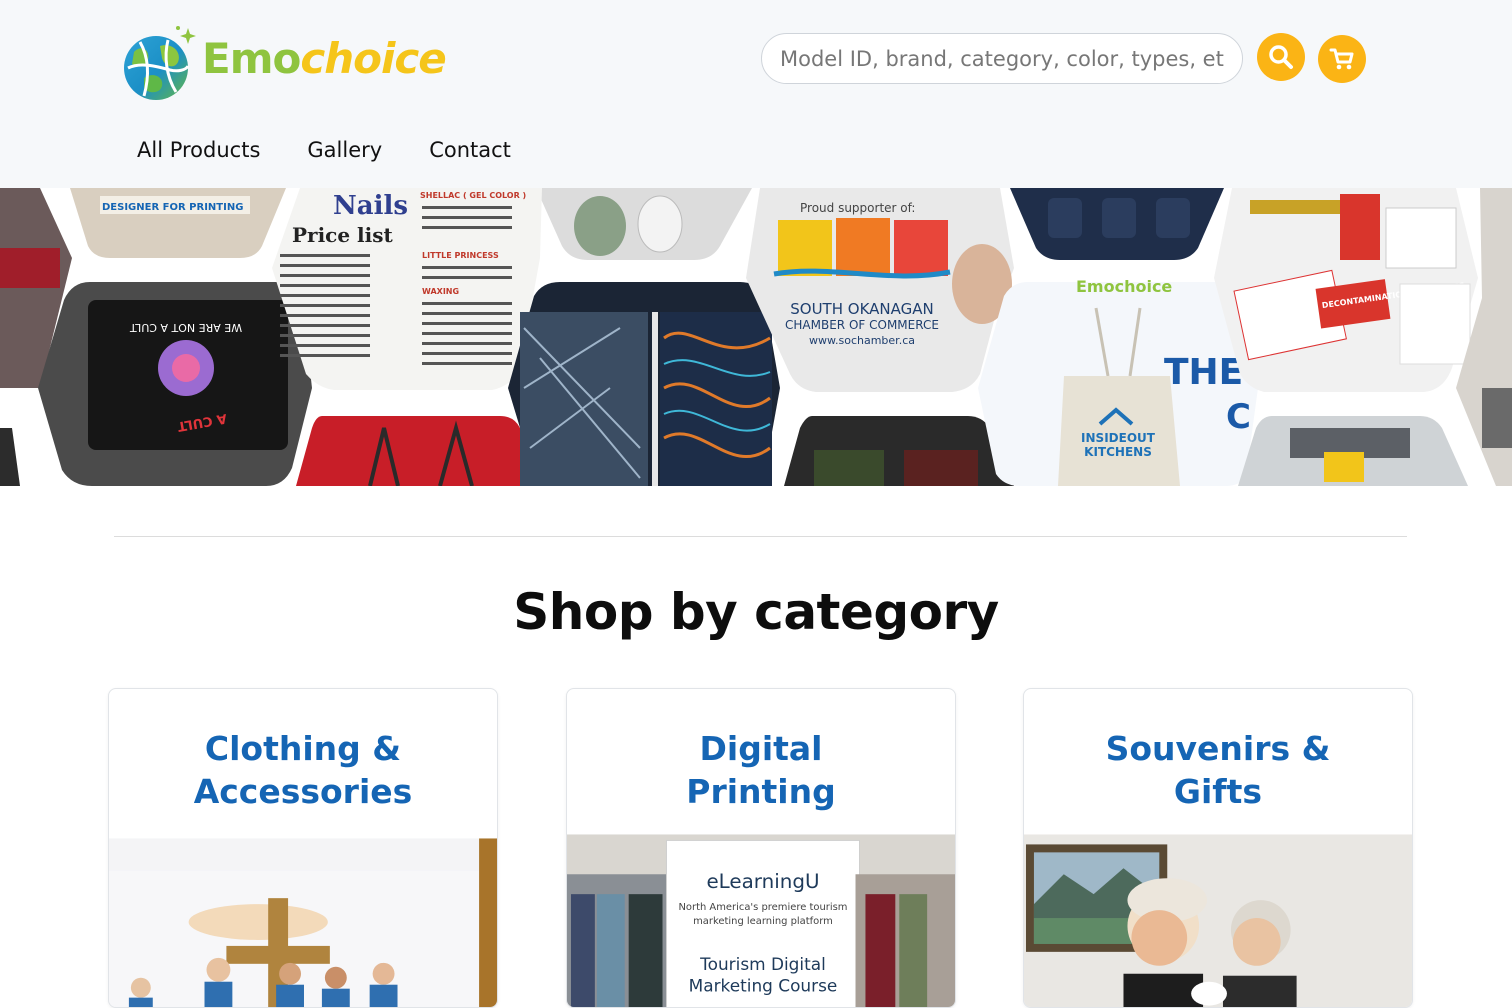 This screenshot has height=1008, width=1512. What do you see at coordinates (460, 255) in the screenshot?
I see `nails-col-heading-2: LITTLE PRINCESS` at bounding box center [460, 255].